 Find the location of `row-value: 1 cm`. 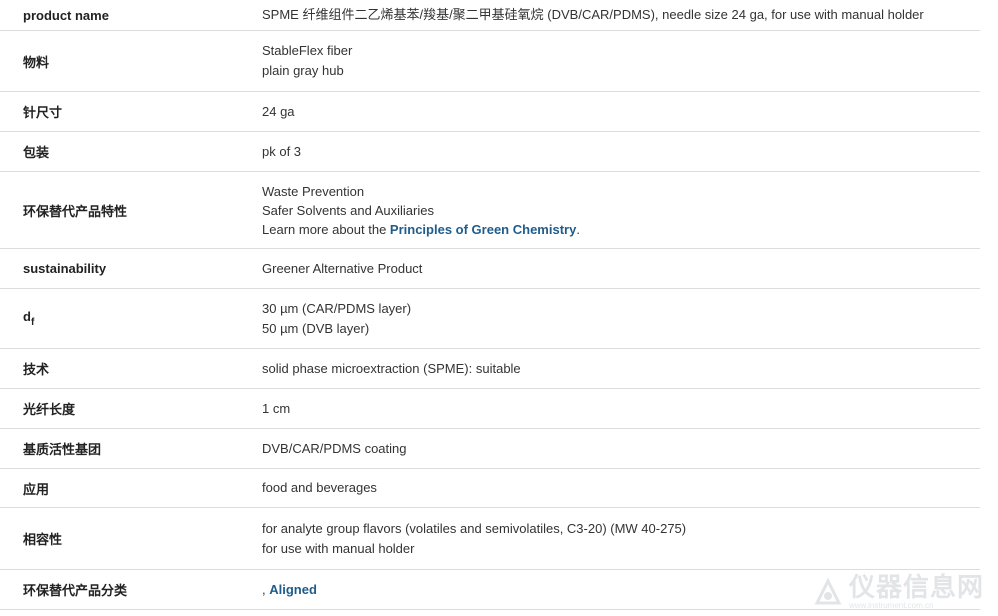

row-value: 1 cm is located at coordinates (621, 409).